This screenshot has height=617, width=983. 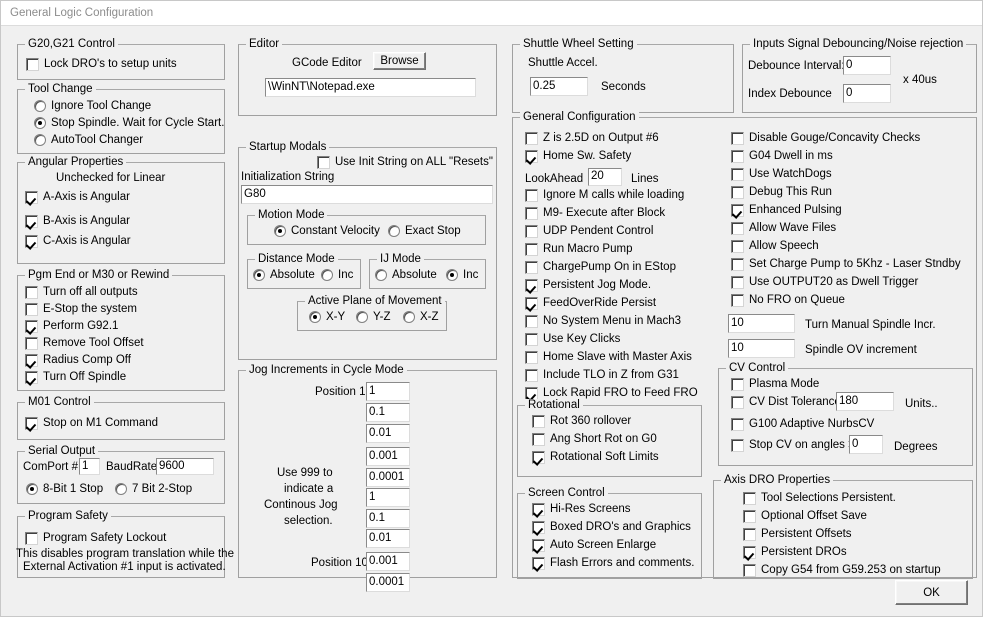 What do you see at coordinates (388, 518) in the screenshot?
I see `jog-increment-input-7: 0.1` at bounding box center [388, 518].